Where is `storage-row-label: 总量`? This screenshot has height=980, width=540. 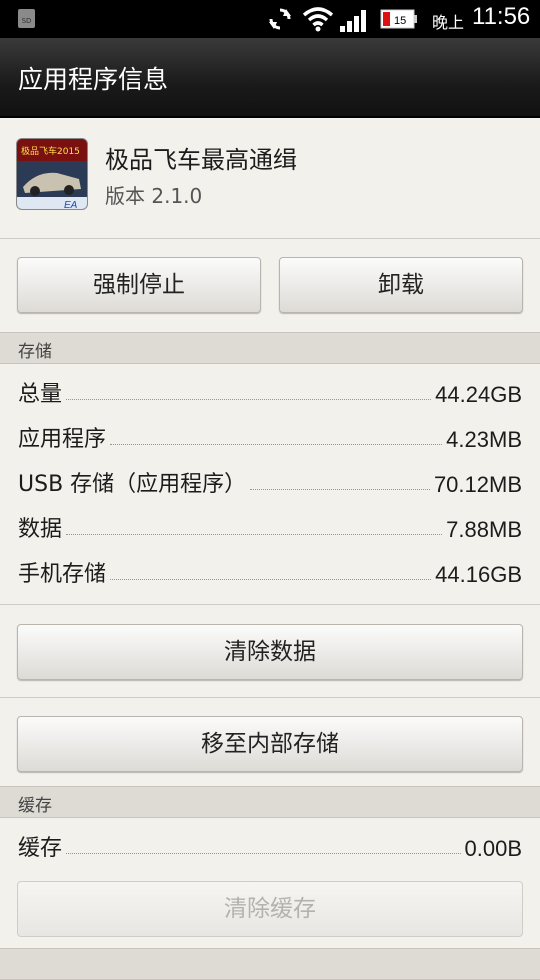 storage-row-label: 总量 is located at coordinates (40, 394).